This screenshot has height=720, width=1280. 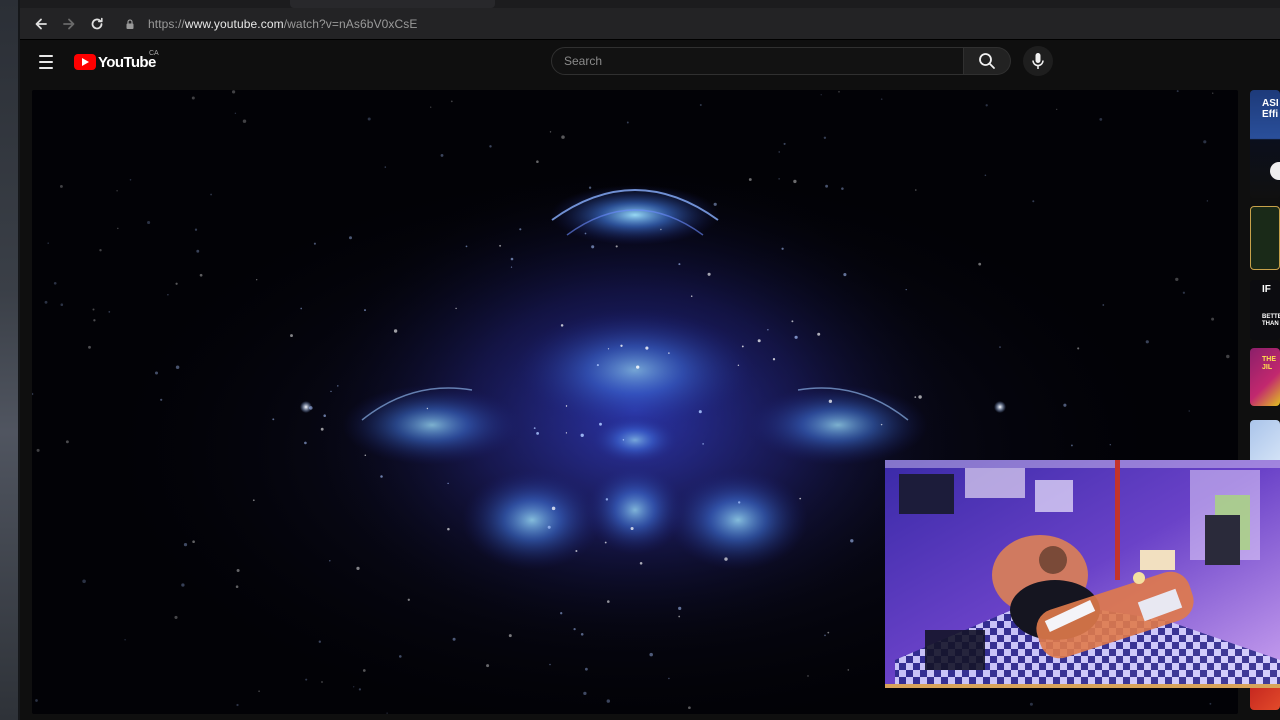 I want to click on menu-button, so click(x=46, y=62).